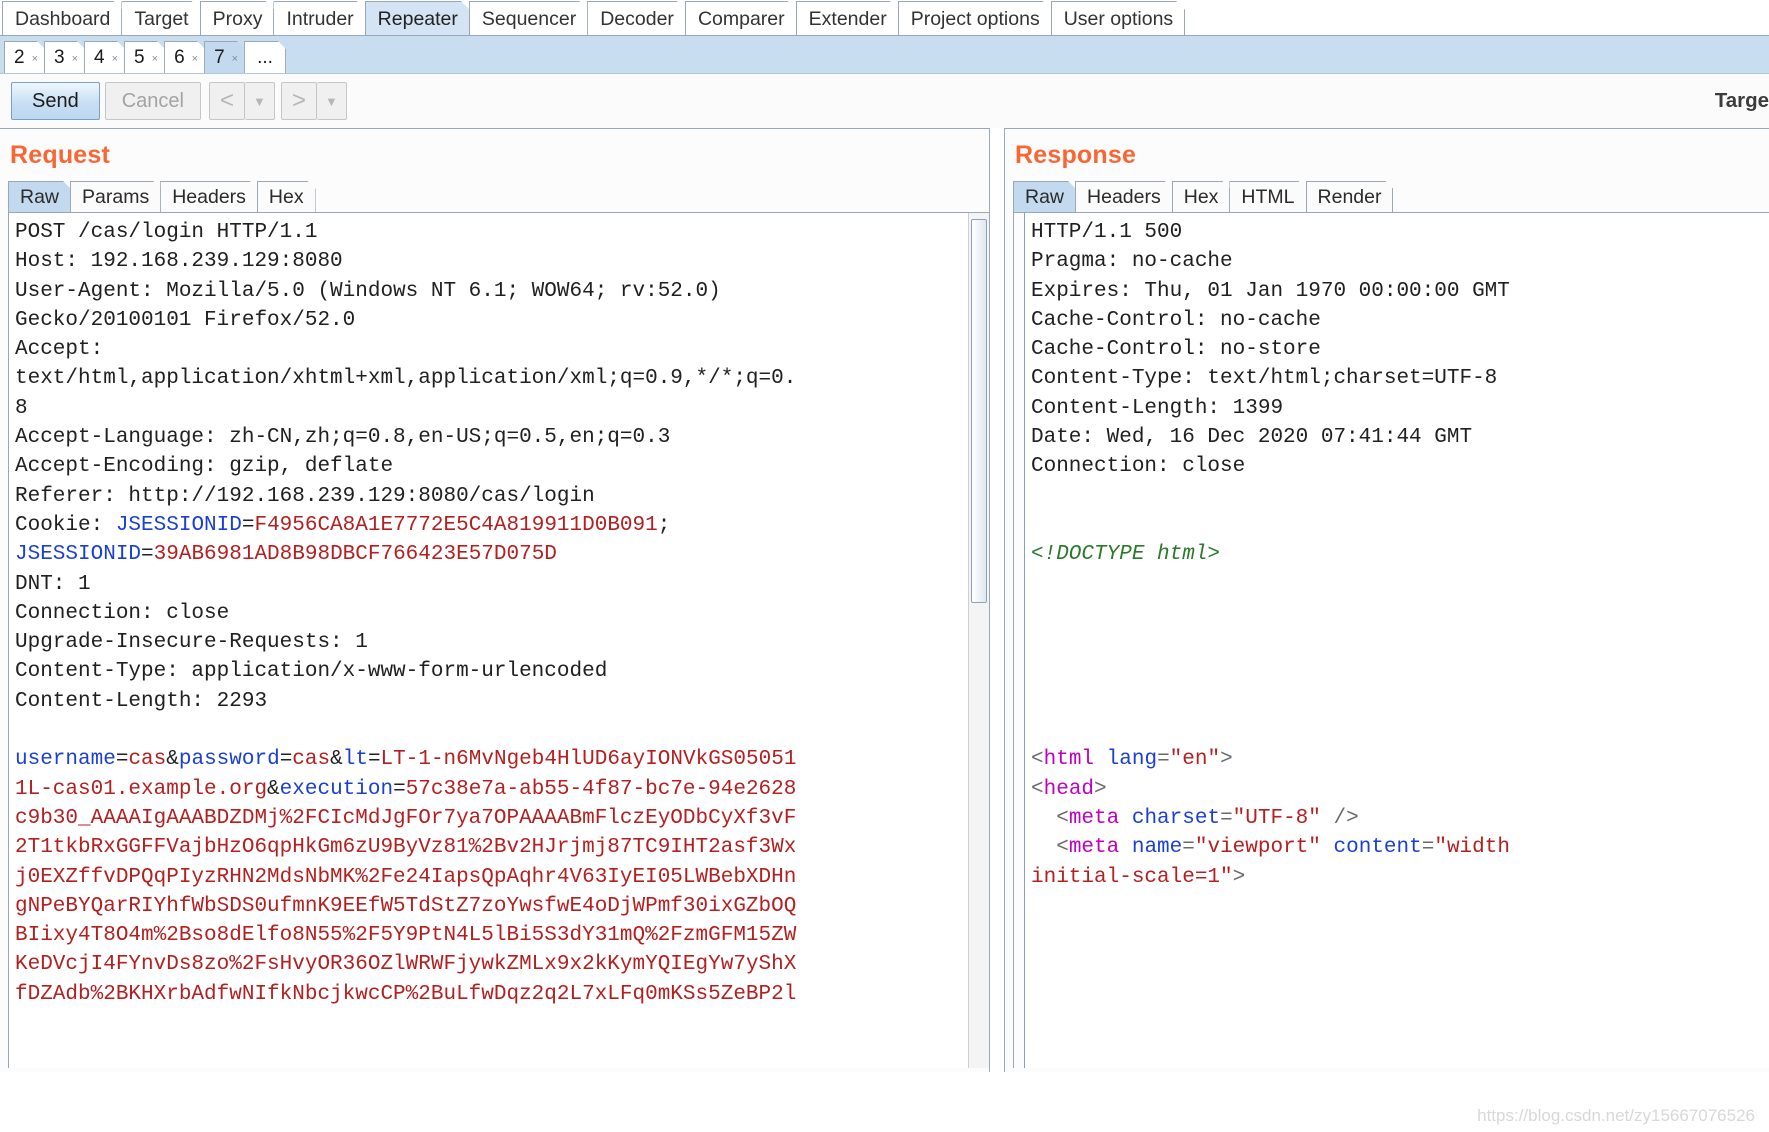 The image size is (1769, 1132). I want to click on response-token: content, so click(1377, 848).